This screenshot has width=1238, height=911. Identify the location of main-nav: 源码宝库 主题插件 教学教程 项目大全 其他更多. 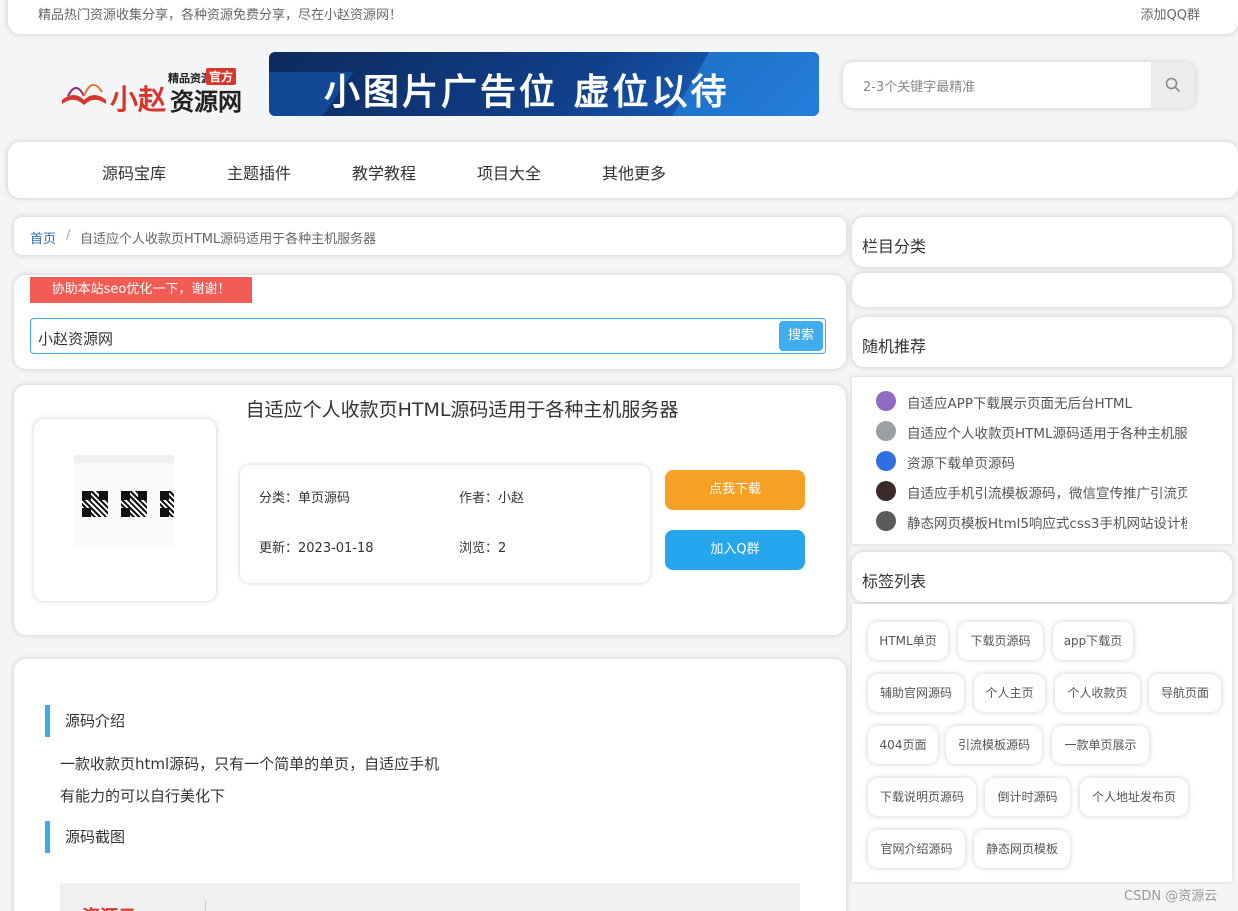
(623, 170).